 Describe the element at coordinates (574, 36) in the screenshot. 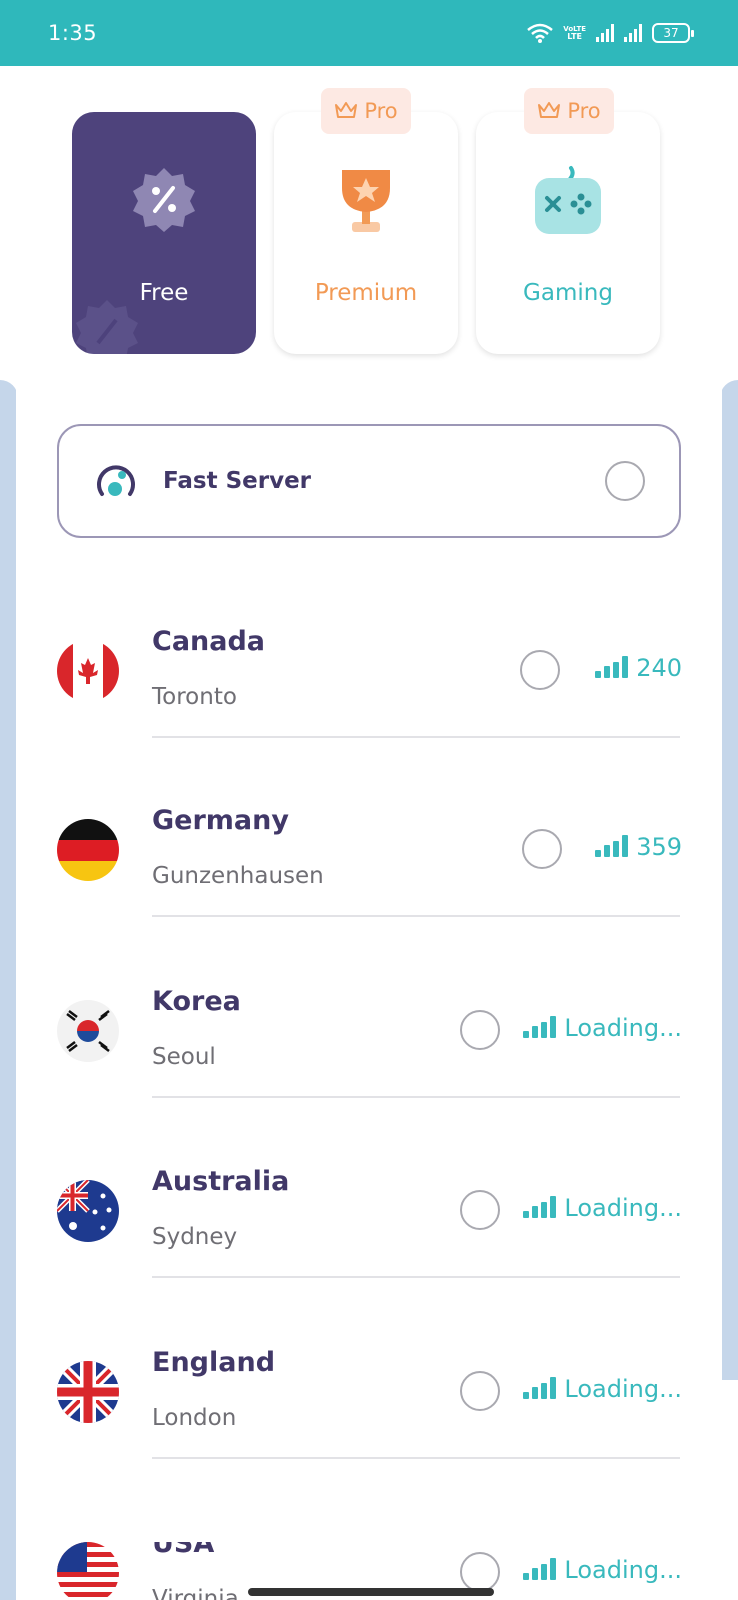

I see `lte-label: LTE` at that location.